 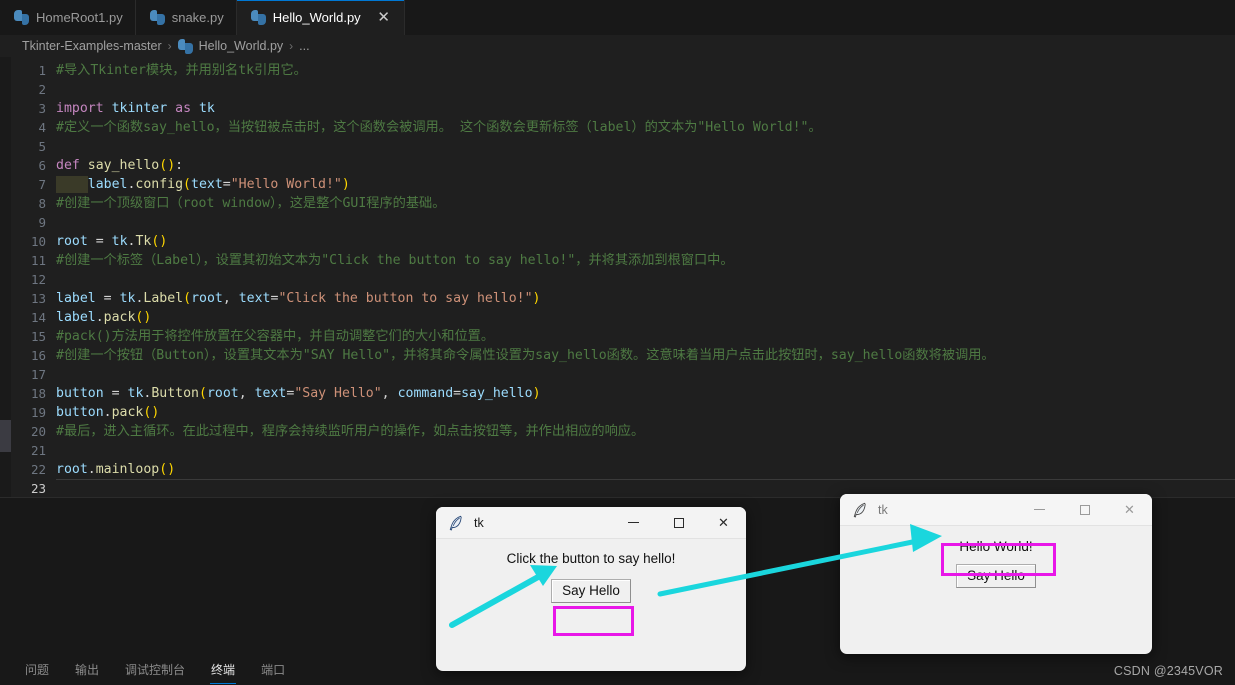 I want to click on code-line: 10 root = tk.Tk(), so click(x=617, y=241).